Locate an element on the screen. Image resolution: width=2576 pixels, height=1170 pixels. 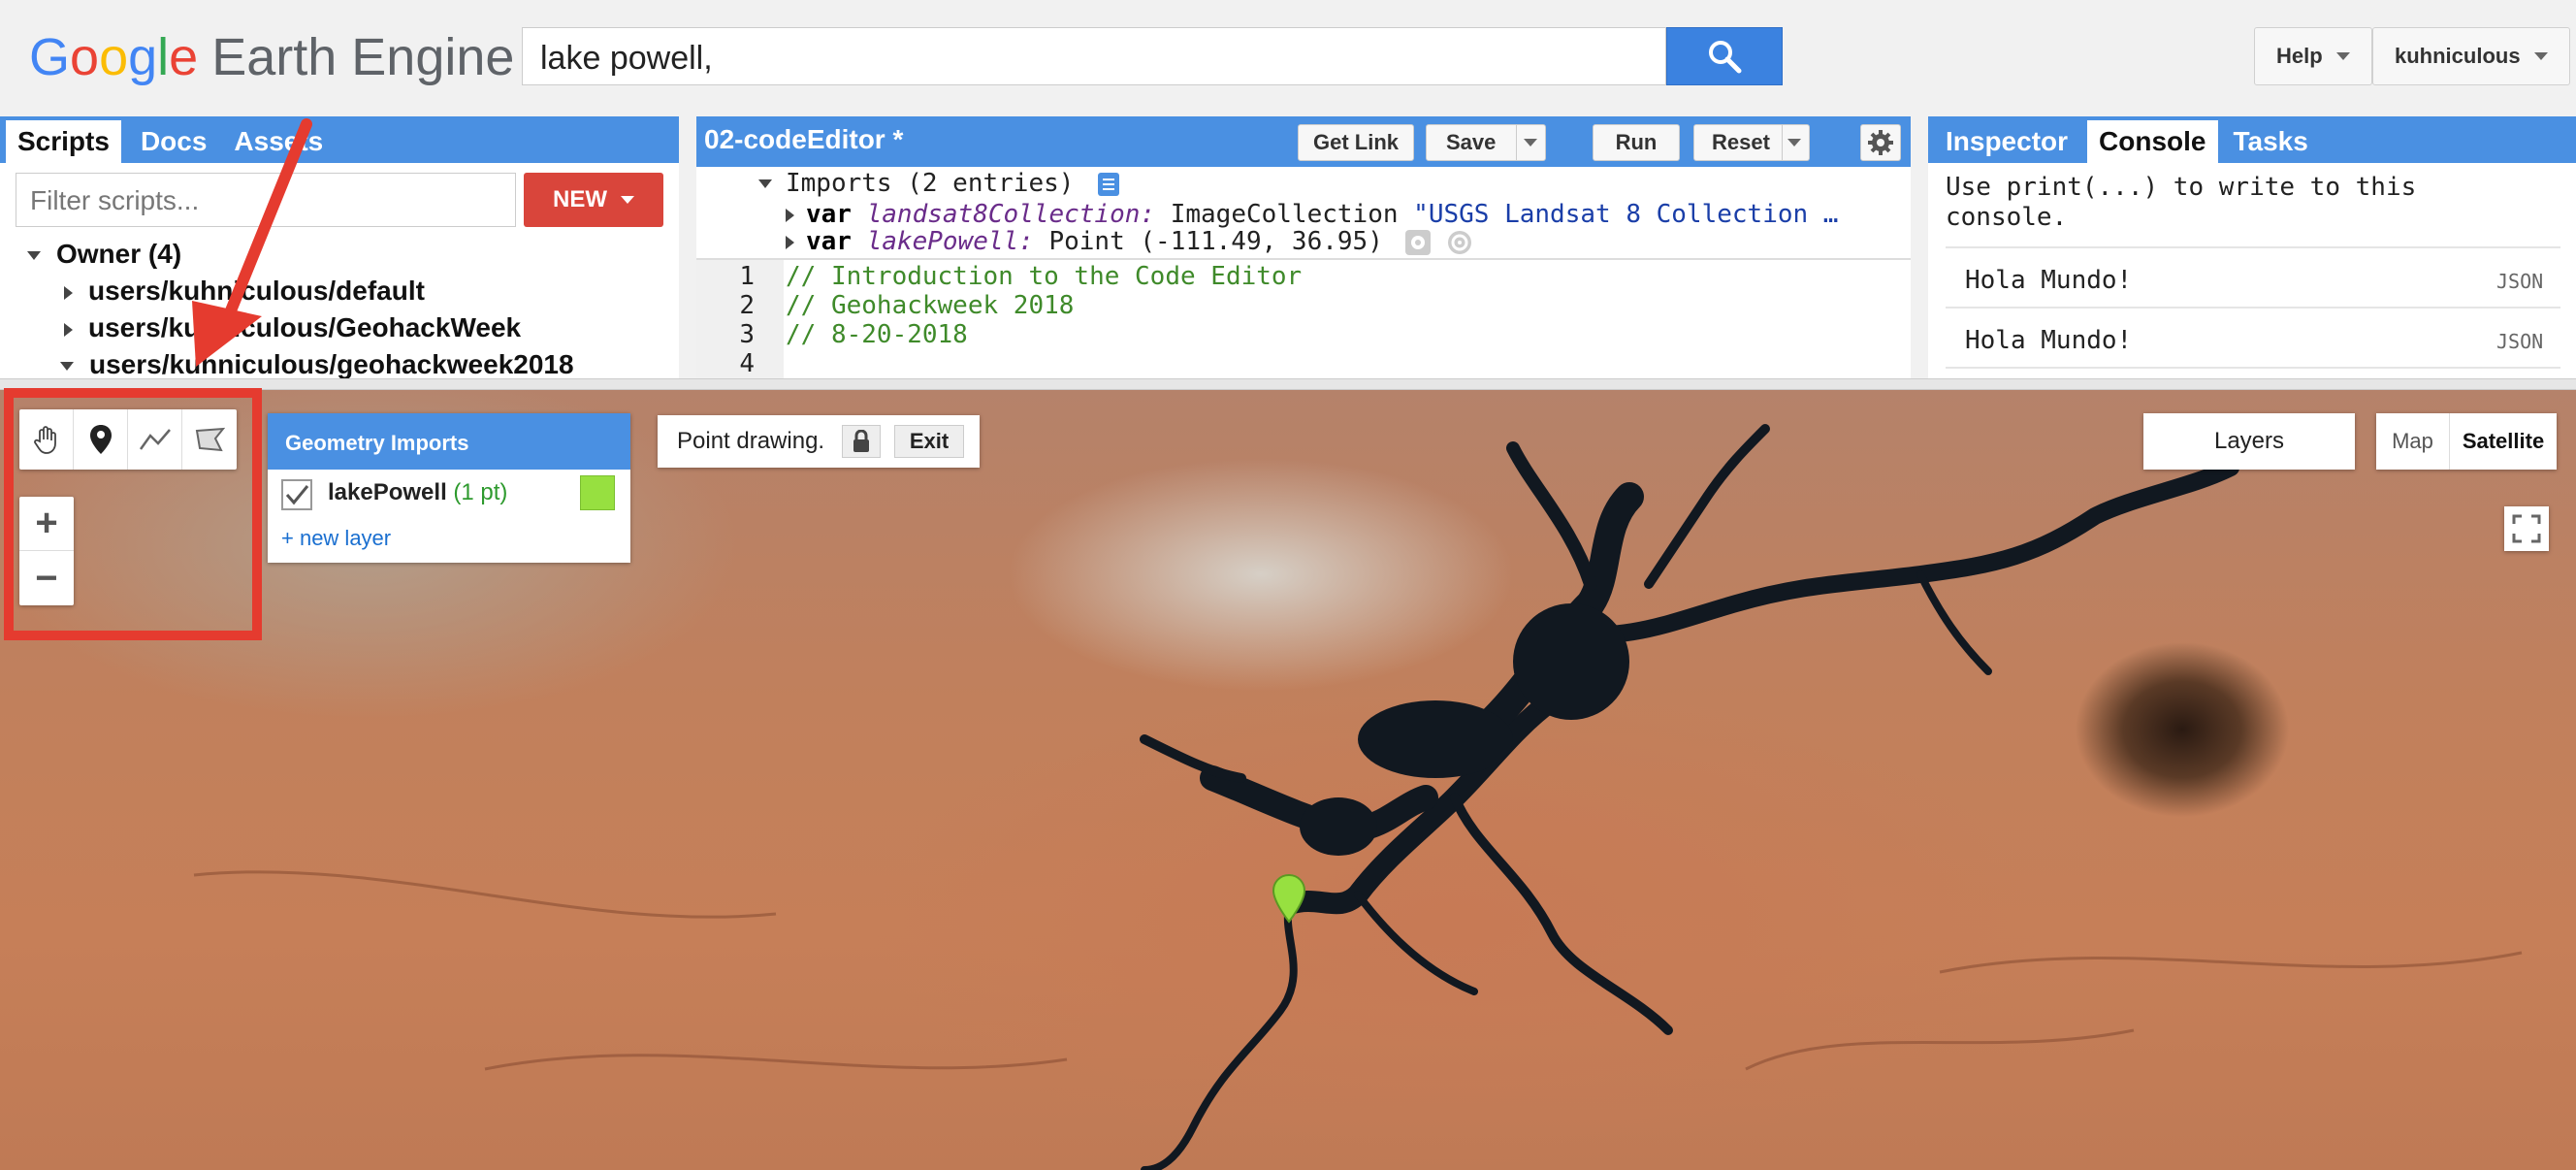
line-number: 4 is located at coordinates (747, 363).